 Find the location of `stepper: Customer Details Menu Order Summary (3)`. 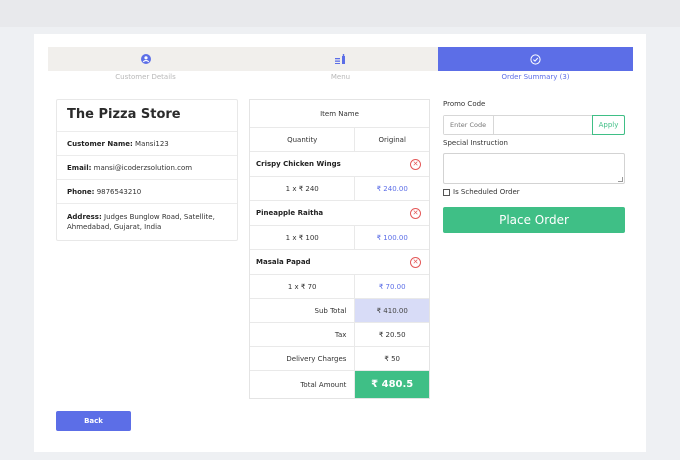

stepper: Customer Details Menu Order Summary (3) is located at coordinates (340, 66).